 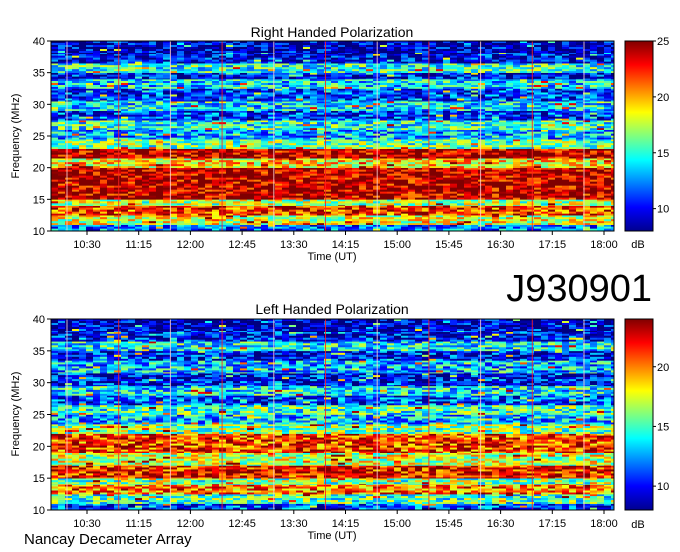 I want to click on colorbar: 10 15 20, so click(x=646, y=414).